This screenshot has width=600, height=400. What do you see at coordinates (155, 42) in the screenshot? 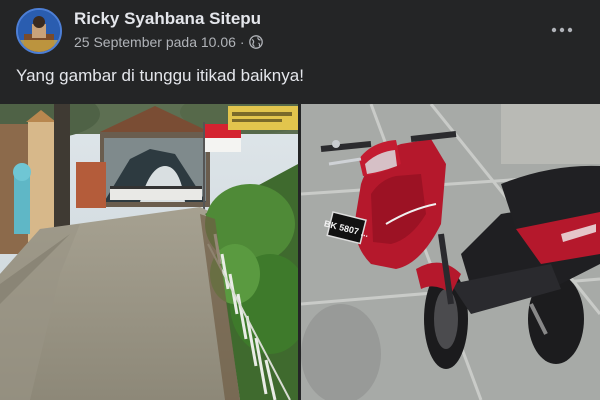
I see `post-date: 25 September pada 10.06` at bounding box center [155, 42].